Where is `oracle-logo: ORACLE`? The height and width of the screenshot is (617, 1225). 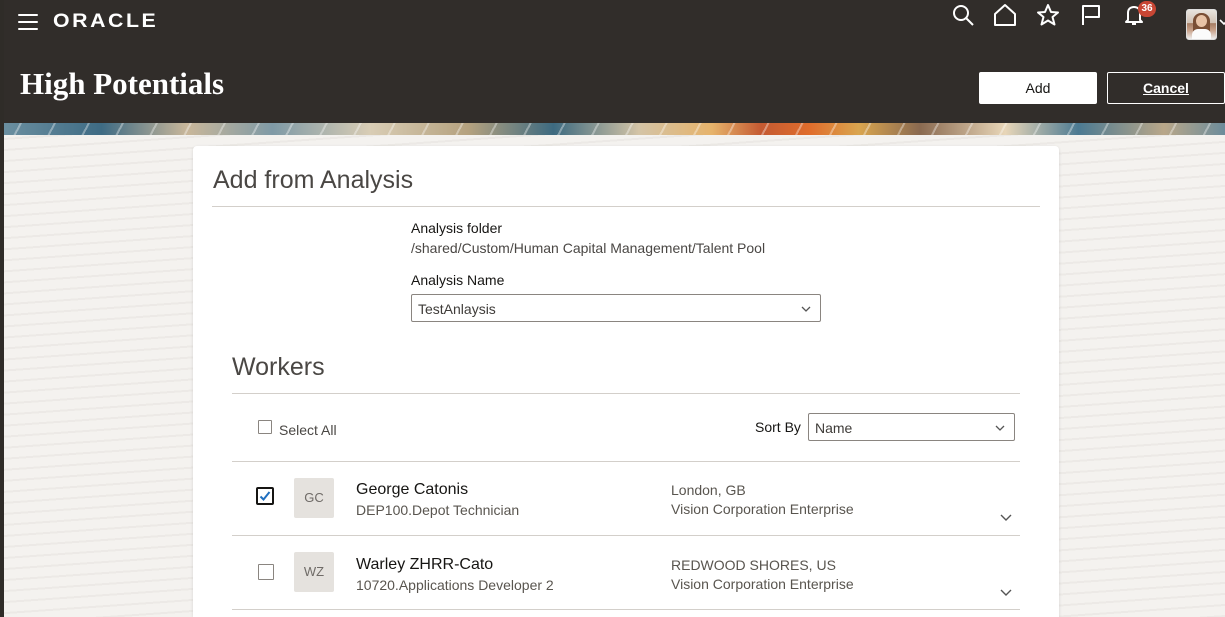
oracle-logo: ORACLE is located at coordinates (105, 22).